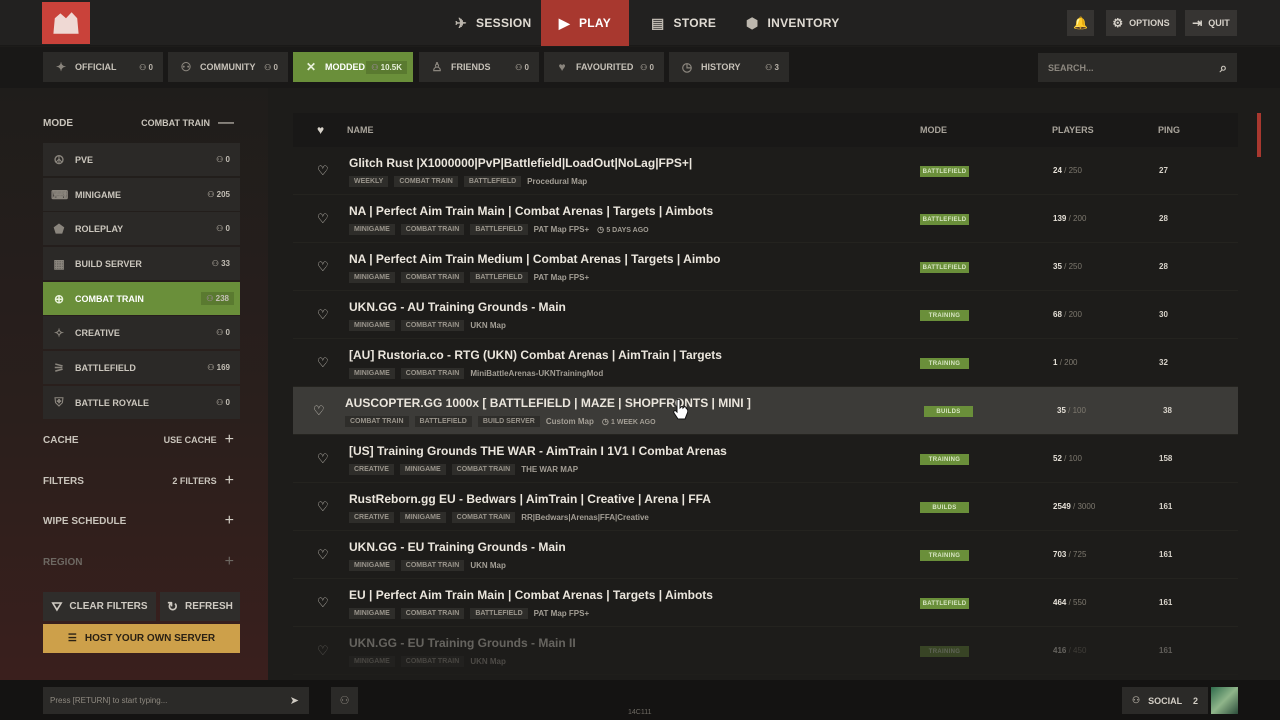  What do you see at coordinates (1067, 170) in the screenshot?
I see `player-count: 24 / 250` at bounding box center [1067, 170].